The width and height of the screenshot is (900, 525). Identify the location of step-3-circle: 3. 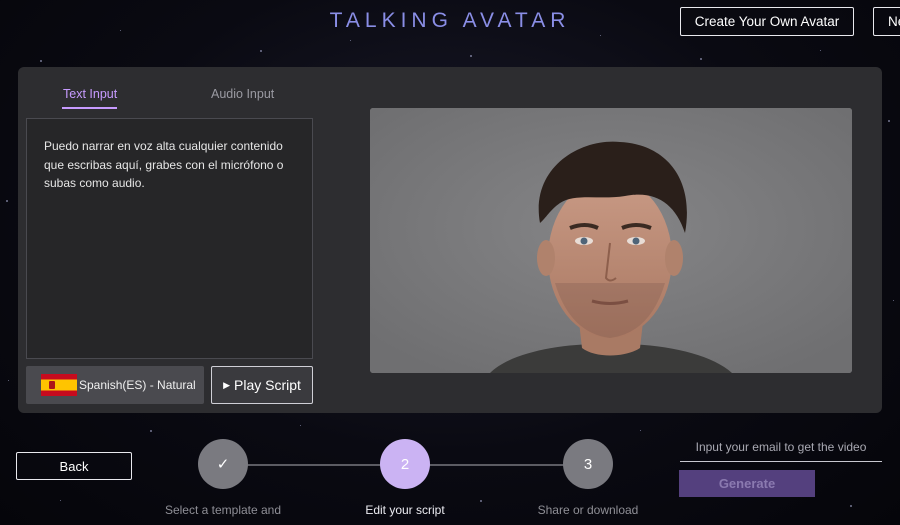
(588, 464).